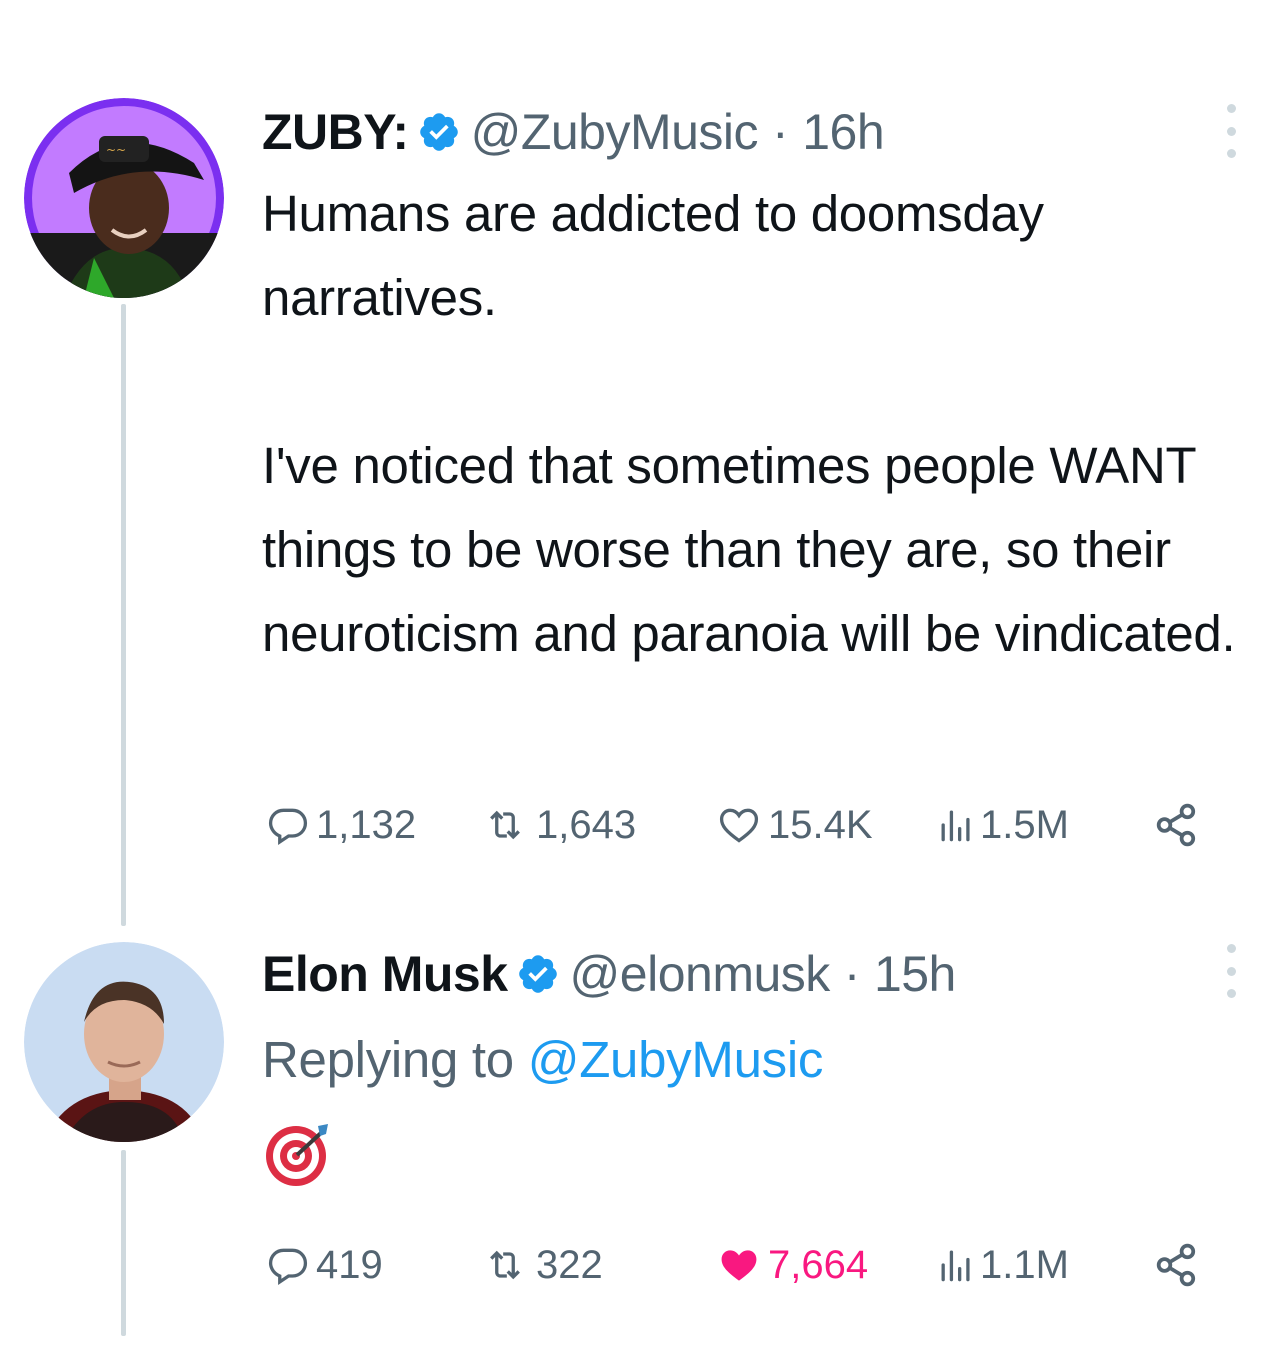 This screenshot has height=1360, width=1284. I want to click on tweet-header: Elon Musk @elonmusk · 15h, so click(609, 974).